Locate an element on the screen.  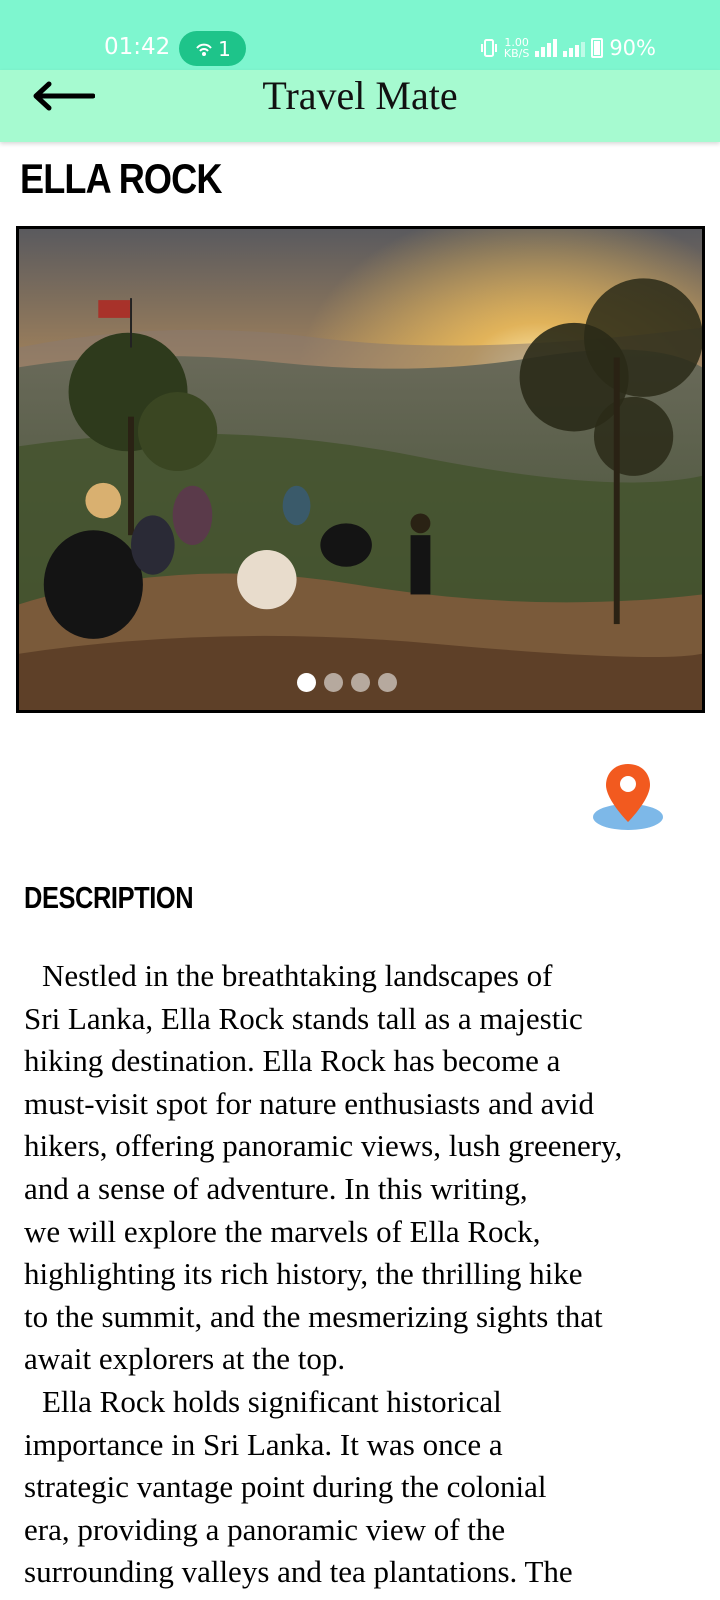
map-pin-icon is located at coordinates (628, 797).